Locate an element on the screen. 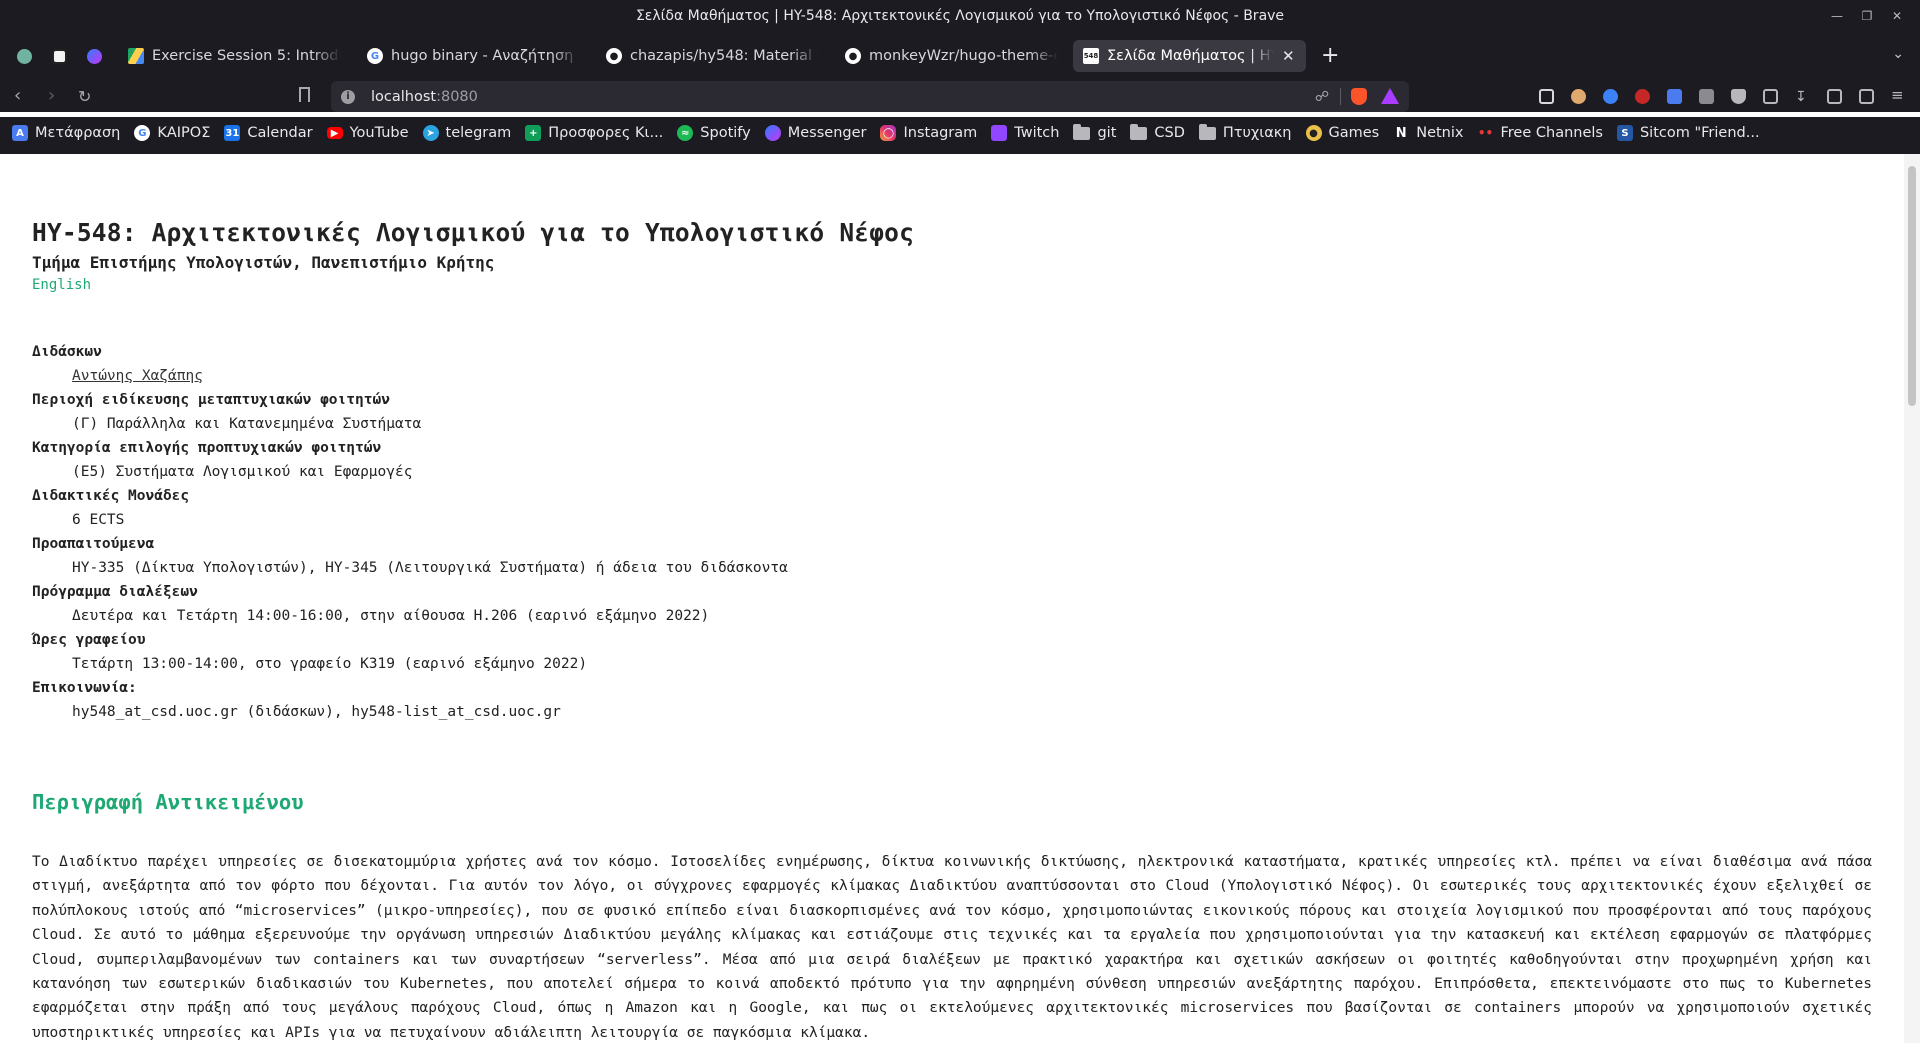  navigation-toolbar: ‹ › ↻ i localhost:8080 ☍ ↧ ≡ is located at coordinates (960, 96).